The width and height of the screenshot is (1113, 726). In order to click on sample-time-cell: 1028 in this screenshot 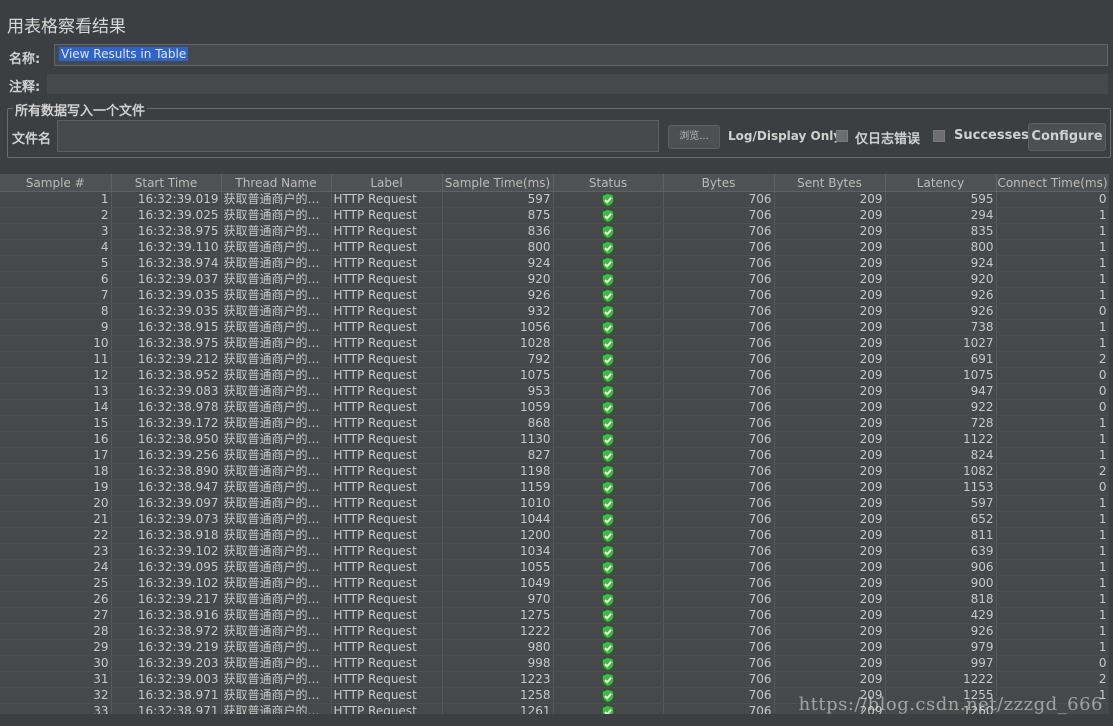, I will do `click(498, 343)`.